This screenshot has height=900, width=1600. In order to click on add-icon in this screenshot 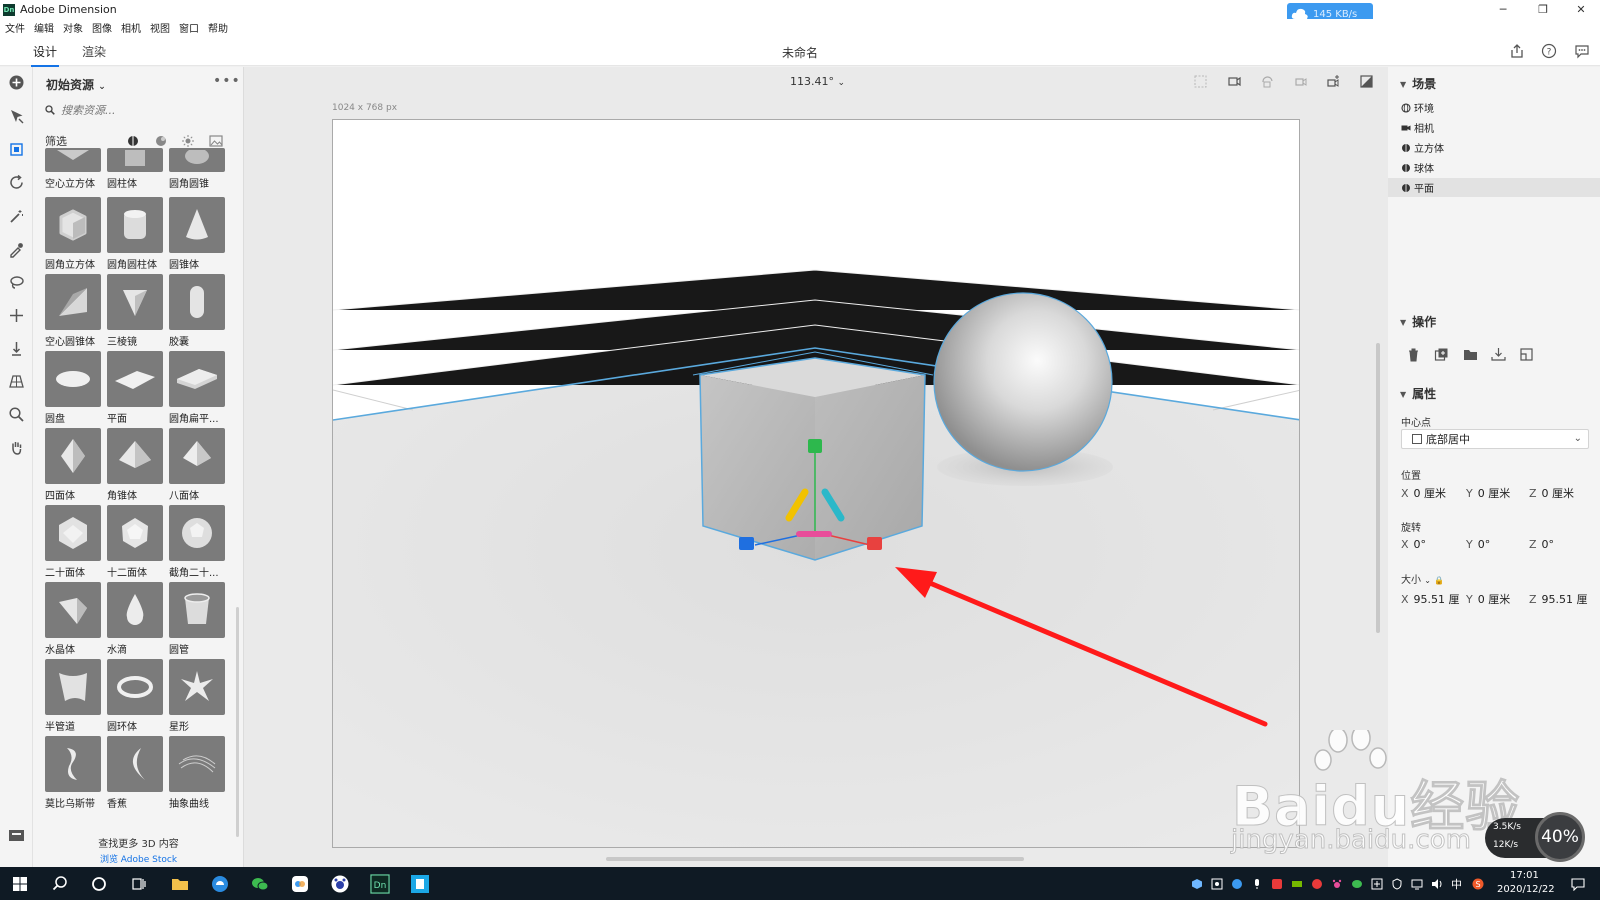, I will do `click(16, 82)`.